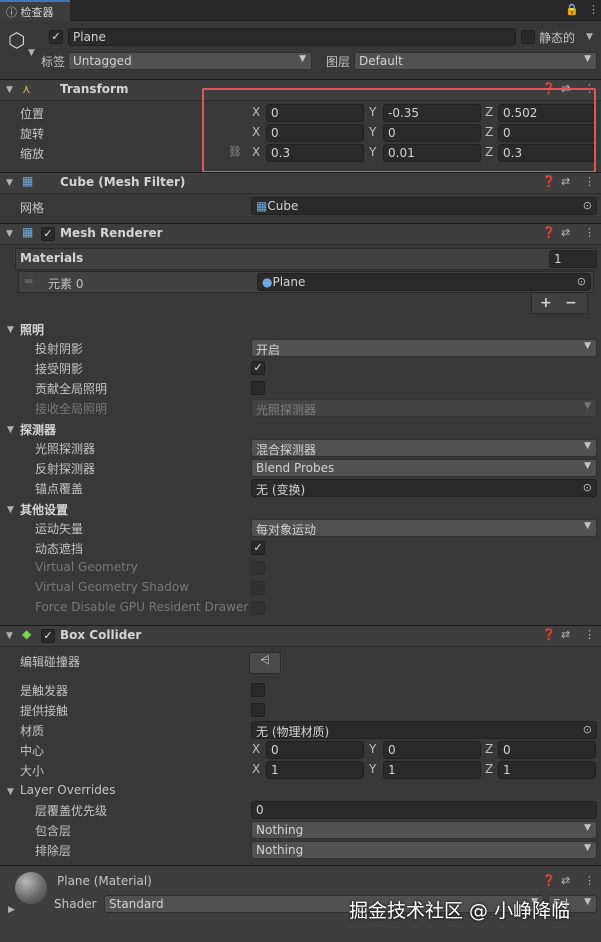 The height and width of the screenshot is (942, 601). What do you see at coordinates (104, 881) in the screenshot?
I see `material-title: Plane (Material)` at bounding box center [104, 881].